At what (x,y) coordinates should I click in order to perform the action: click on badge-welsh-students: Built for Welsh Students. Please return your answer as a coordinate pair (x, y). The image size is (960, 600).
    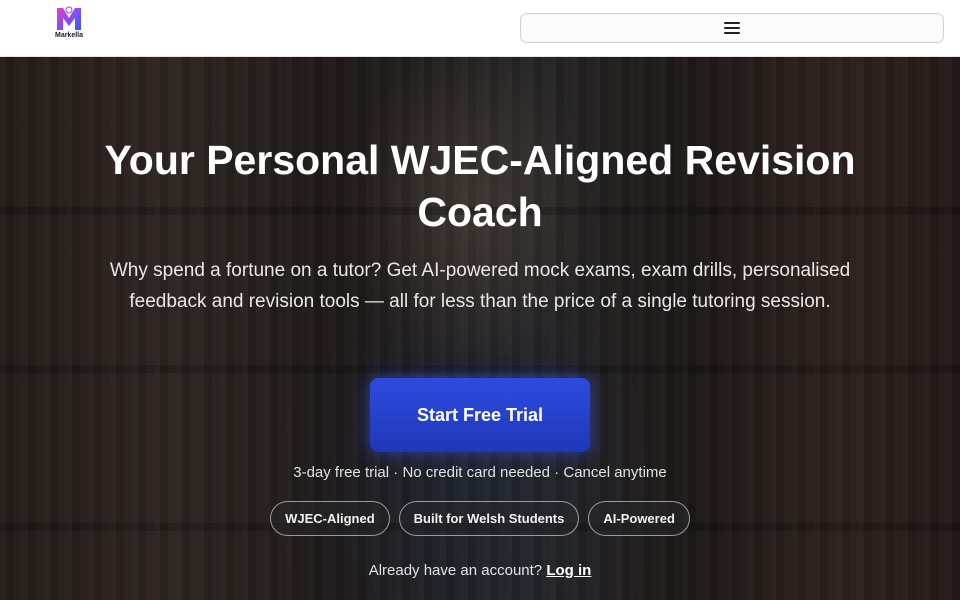
    Looking at the image, I should click on (489, 518).